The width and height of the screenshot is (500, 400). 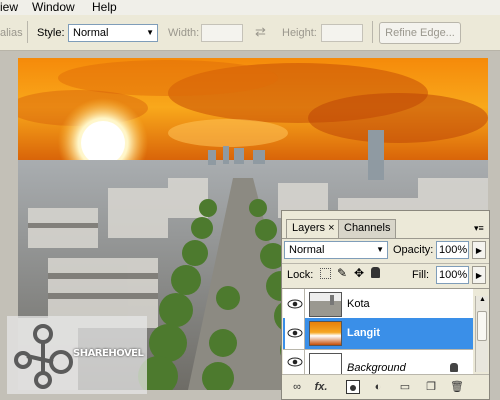 I want to click on fill-value: 100%, so click(x=453, y=275).